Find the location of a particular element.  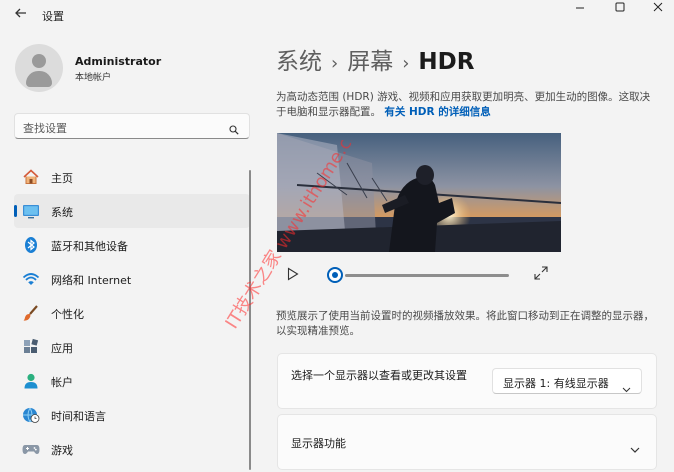

sidebar-item-label: 系统 is located at coordinates (62, 212).